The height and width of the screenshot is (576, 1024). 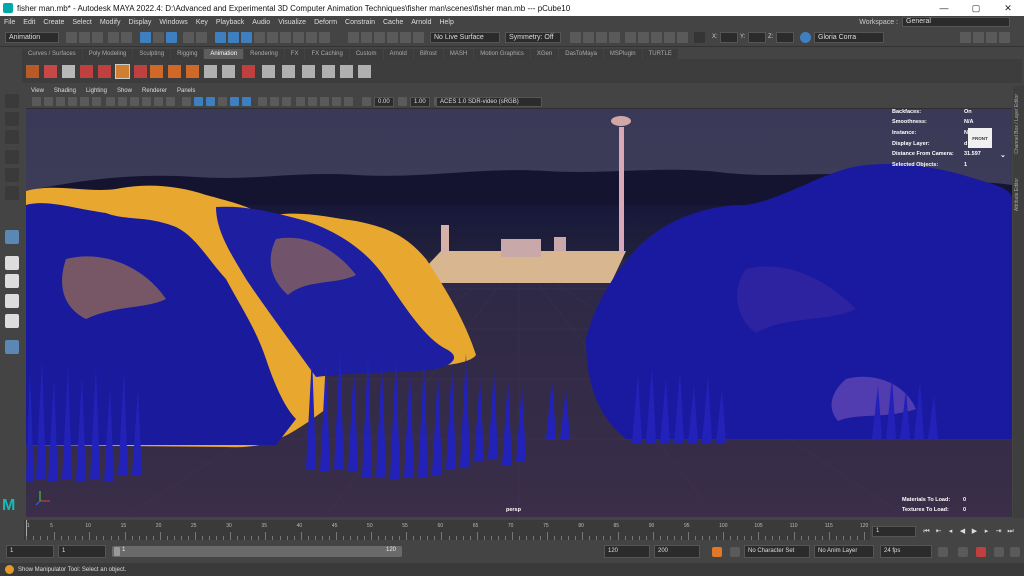 What do you see at coordinates (12, 321) in the screenshot?
I see `outliner-layout-icon` at bounding box center [12, 321].